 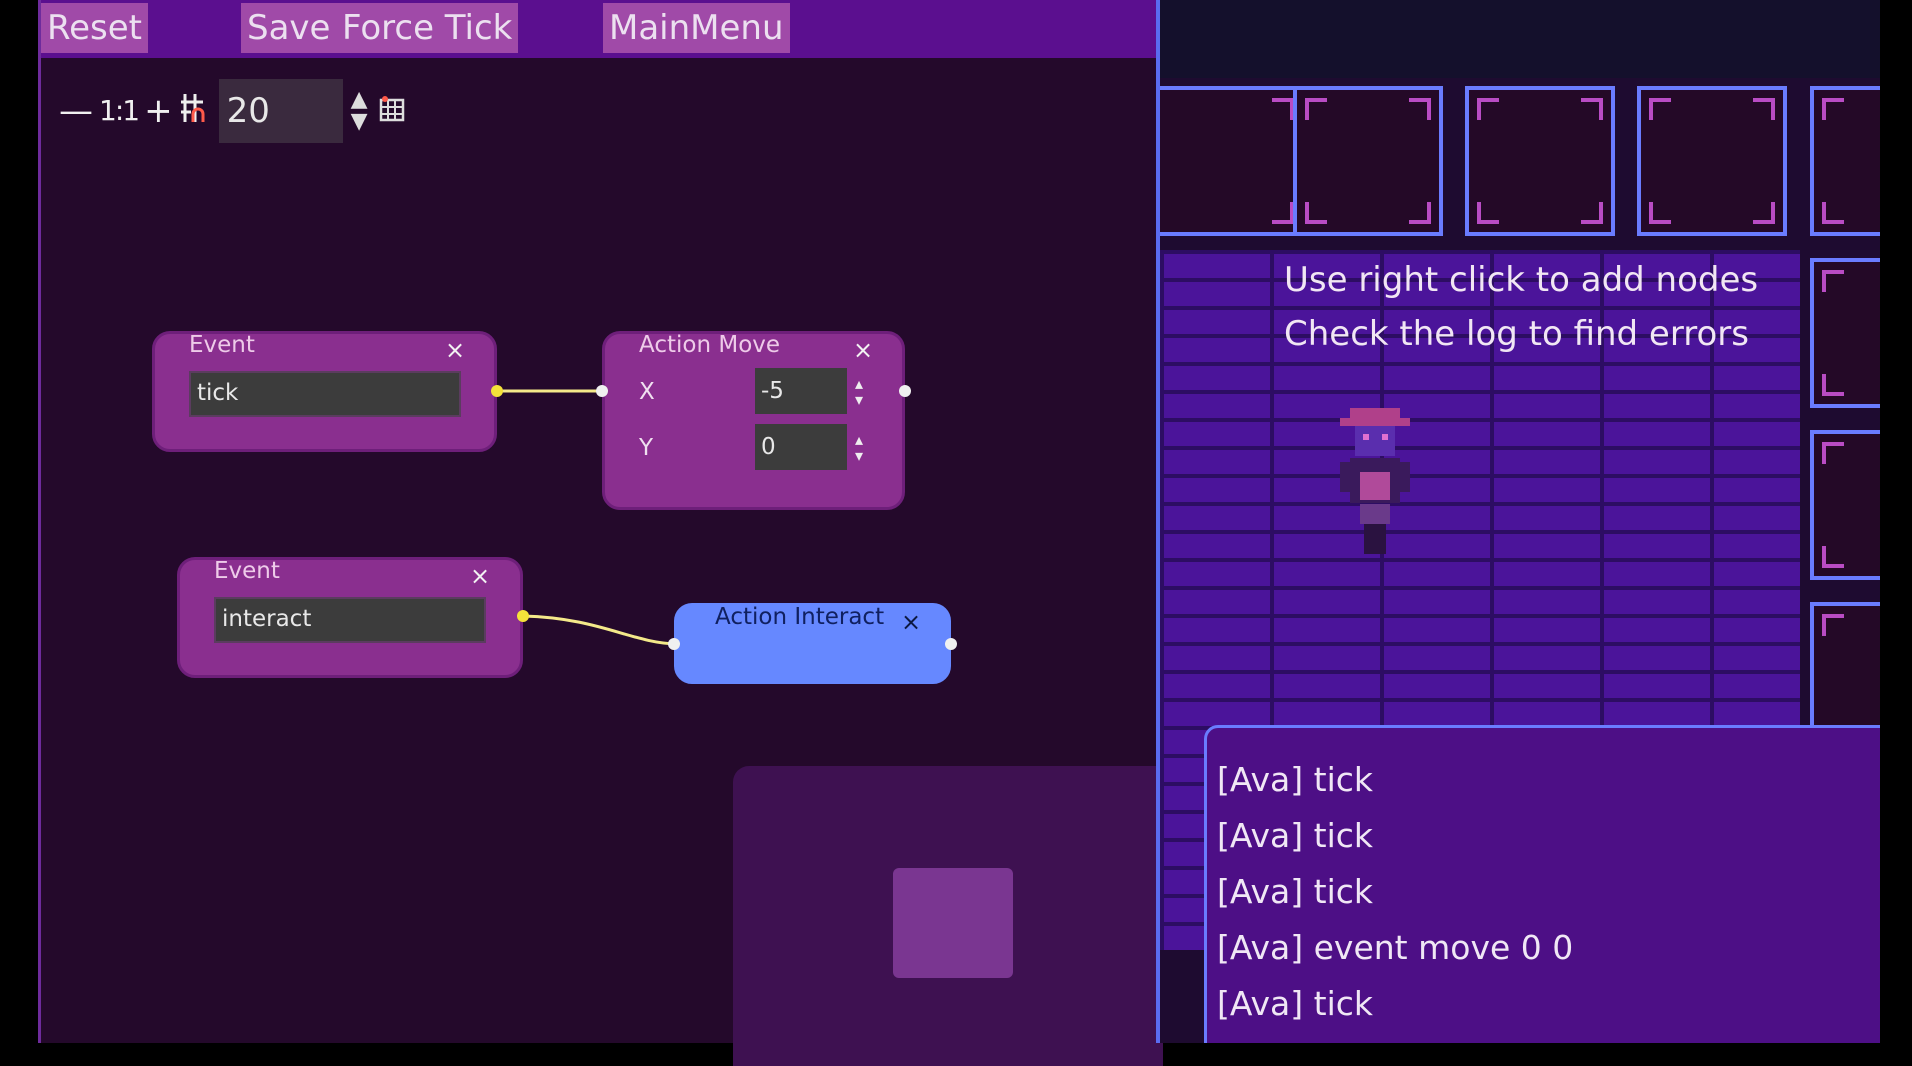 What do you see at coordinates (801, 447) in the screenshot?
I see `y-value-input: 0` at bounding box center [801, 447].